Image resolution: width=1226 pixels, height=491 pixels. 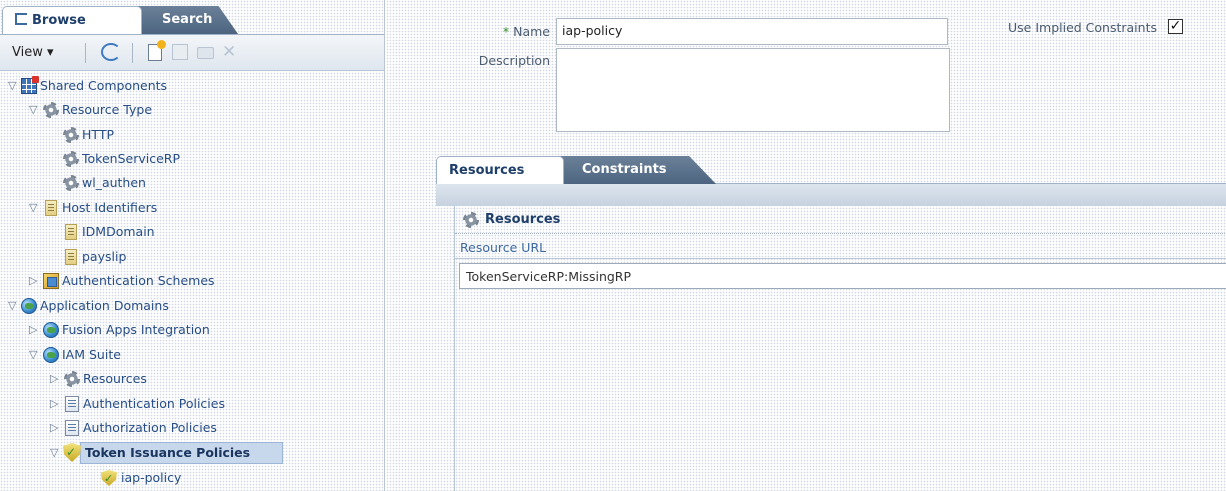 What do you see at coordinates (114, 182) in the screenshot?
I see `tree-label: wl_authen` at bounding box center [114, 182].